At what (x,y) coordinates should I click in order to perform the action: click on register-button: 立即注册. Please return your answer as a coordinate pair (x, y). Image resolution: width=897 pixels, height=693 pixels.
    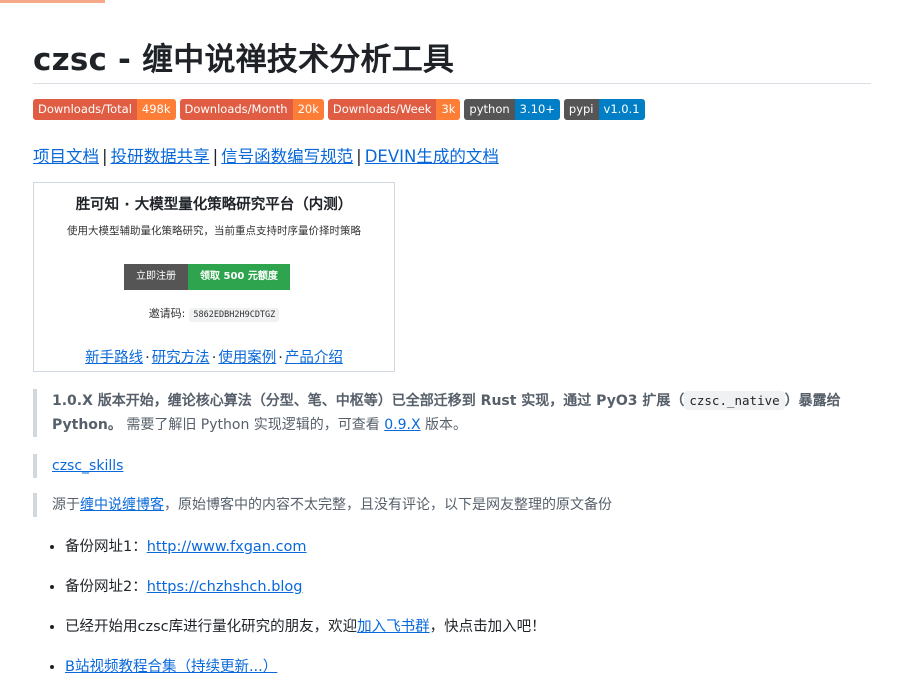
    Looking at the image, I should click on (156, 277).